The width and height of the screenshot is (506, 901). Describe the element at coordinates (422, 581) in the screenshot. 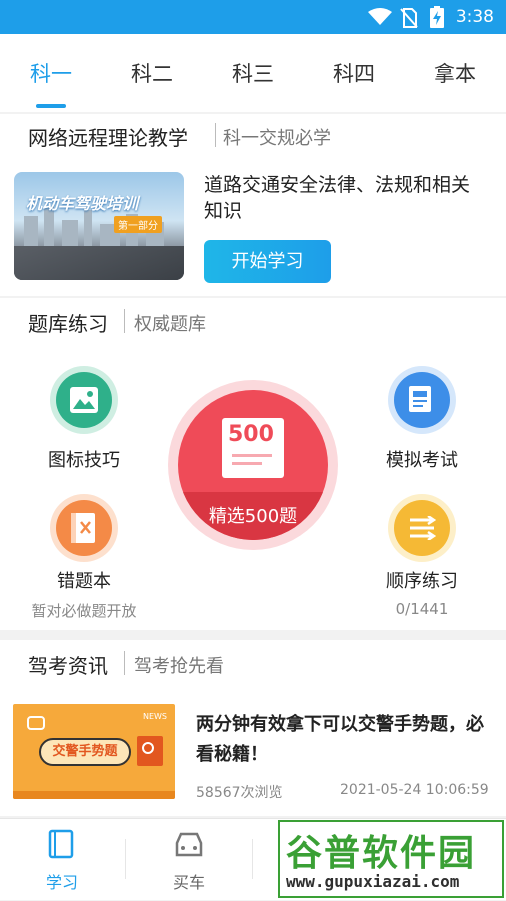

I see `sequence-practice-label: 顺序练习` at that location.